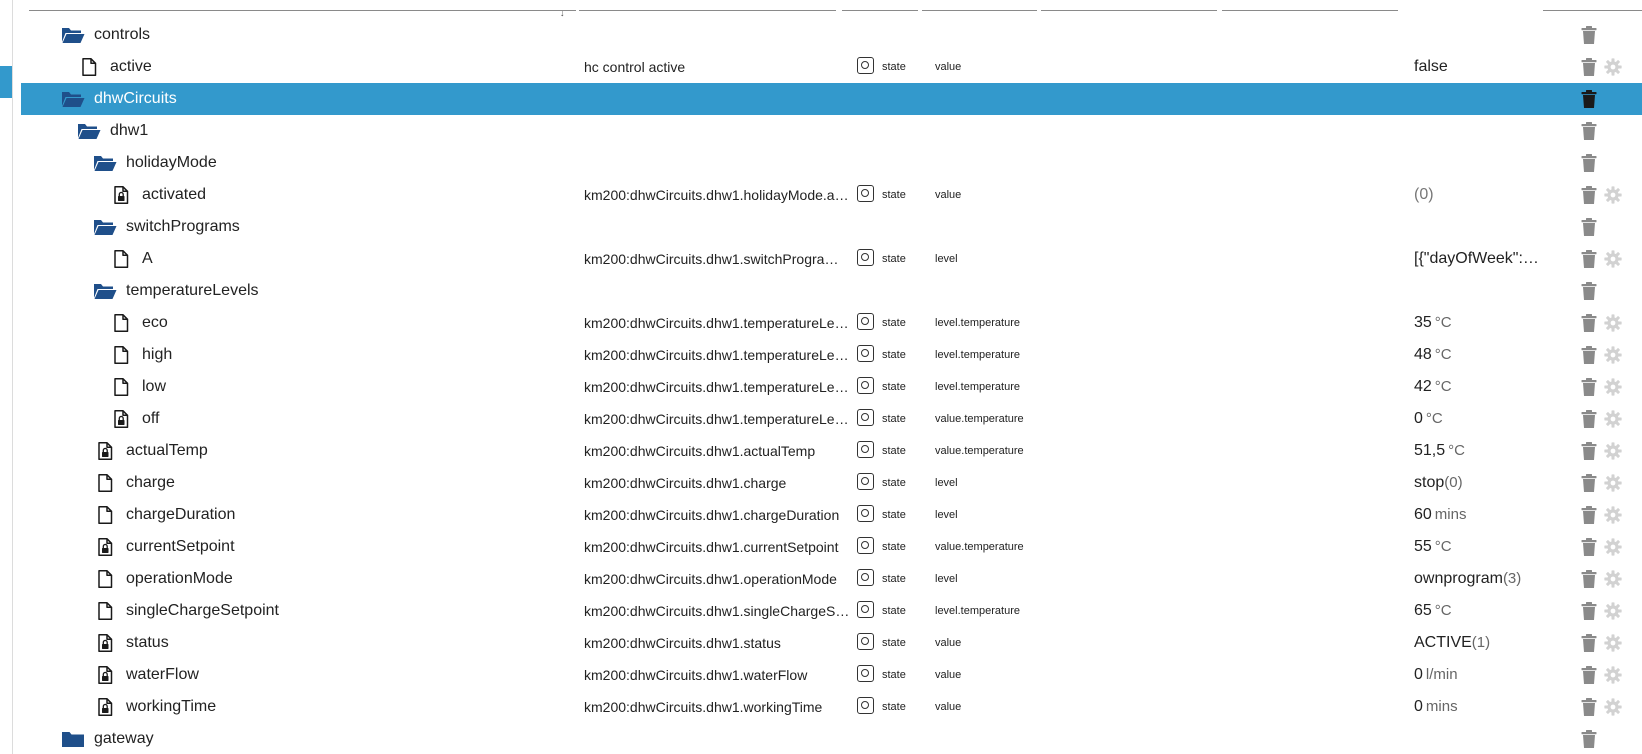  Describe the element at coordinates (1479, 355) in the screenshot. I see `object-value: 48 °C` at that location.